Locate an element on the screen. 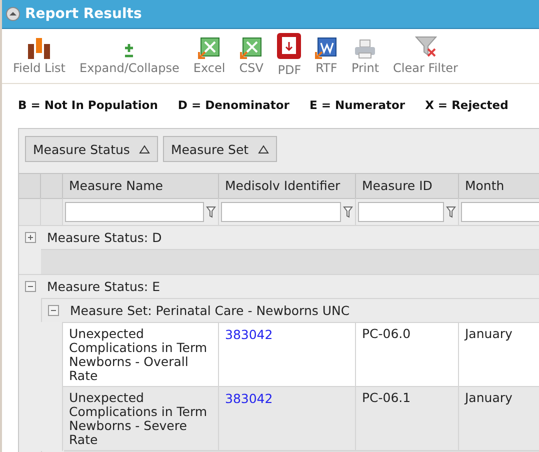  column-header: Measure Name is located at coordinates (141, 185).